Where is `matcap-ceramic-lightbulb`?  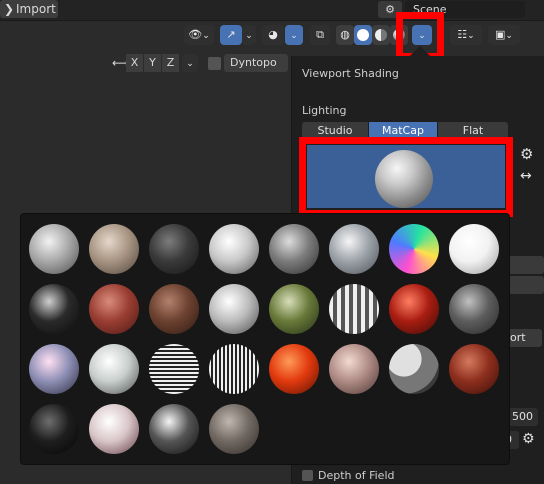 matcap-ceramic-lightbulb is located at coordinates (354, 249).